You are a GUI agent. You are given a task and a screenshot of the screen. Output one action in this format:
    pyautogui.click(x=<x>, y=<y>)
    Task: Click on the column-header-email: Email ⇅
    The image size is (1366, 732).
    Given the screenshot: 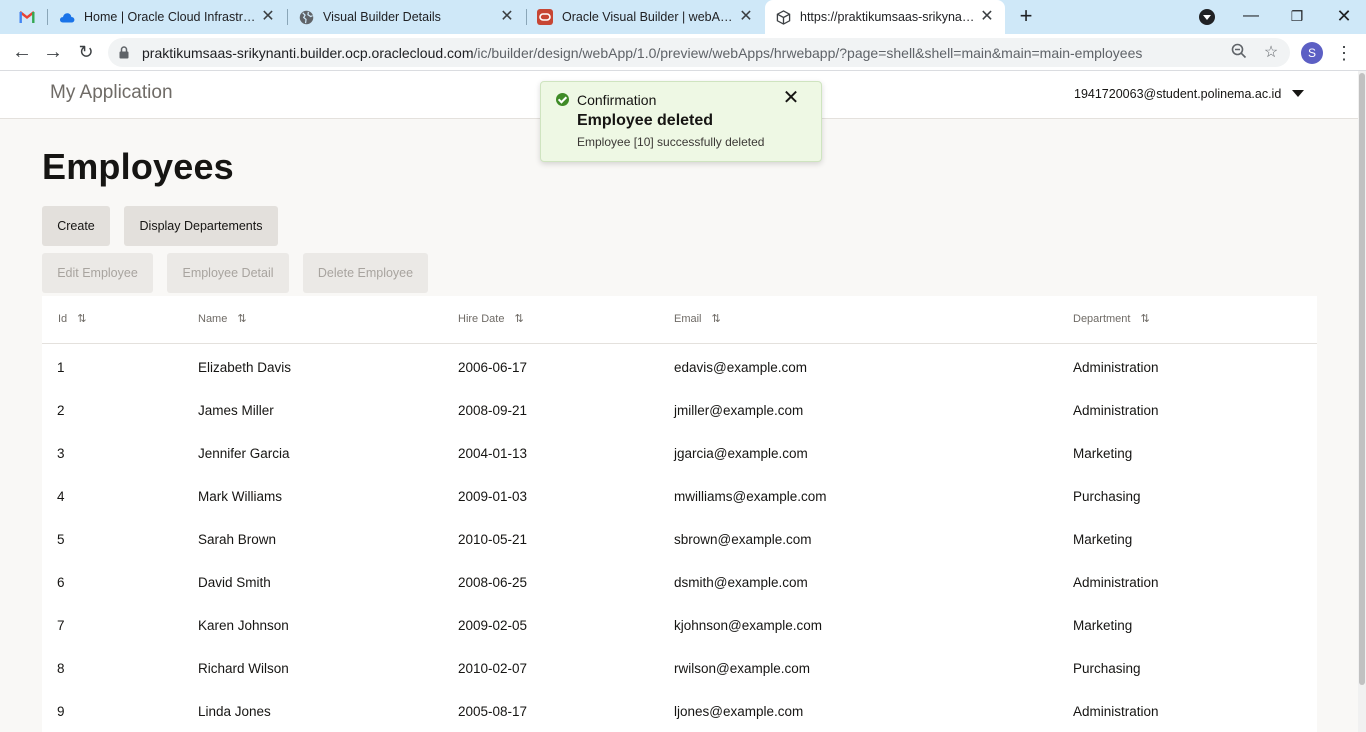 What is the action you would take?
    pyautogui.click(x=699, y=319)
    